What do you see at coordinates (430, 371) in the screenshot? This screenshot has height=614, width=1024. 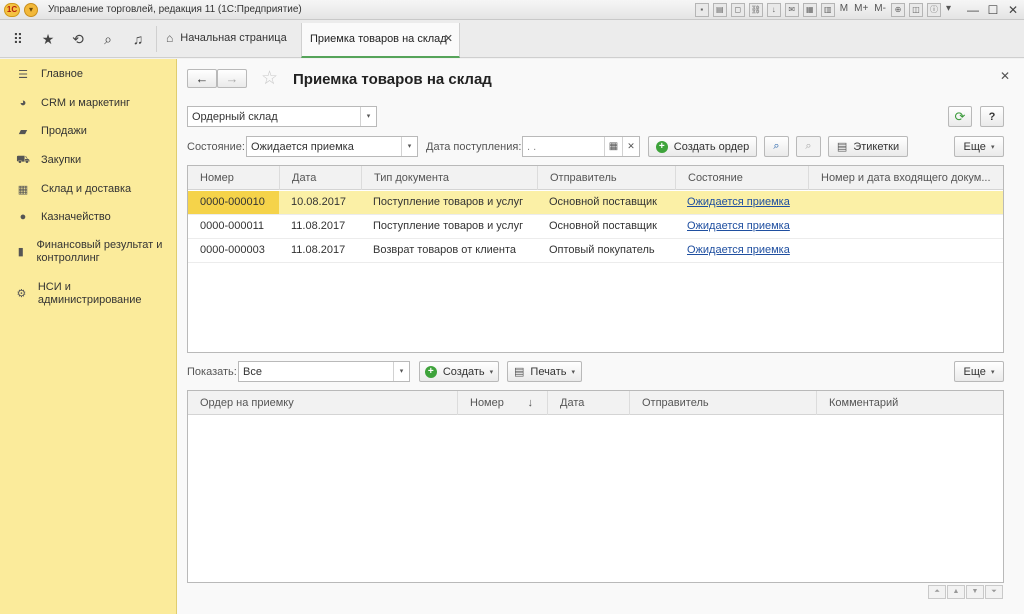 I see `plus-icon: +` at bounding box center [430, 371].